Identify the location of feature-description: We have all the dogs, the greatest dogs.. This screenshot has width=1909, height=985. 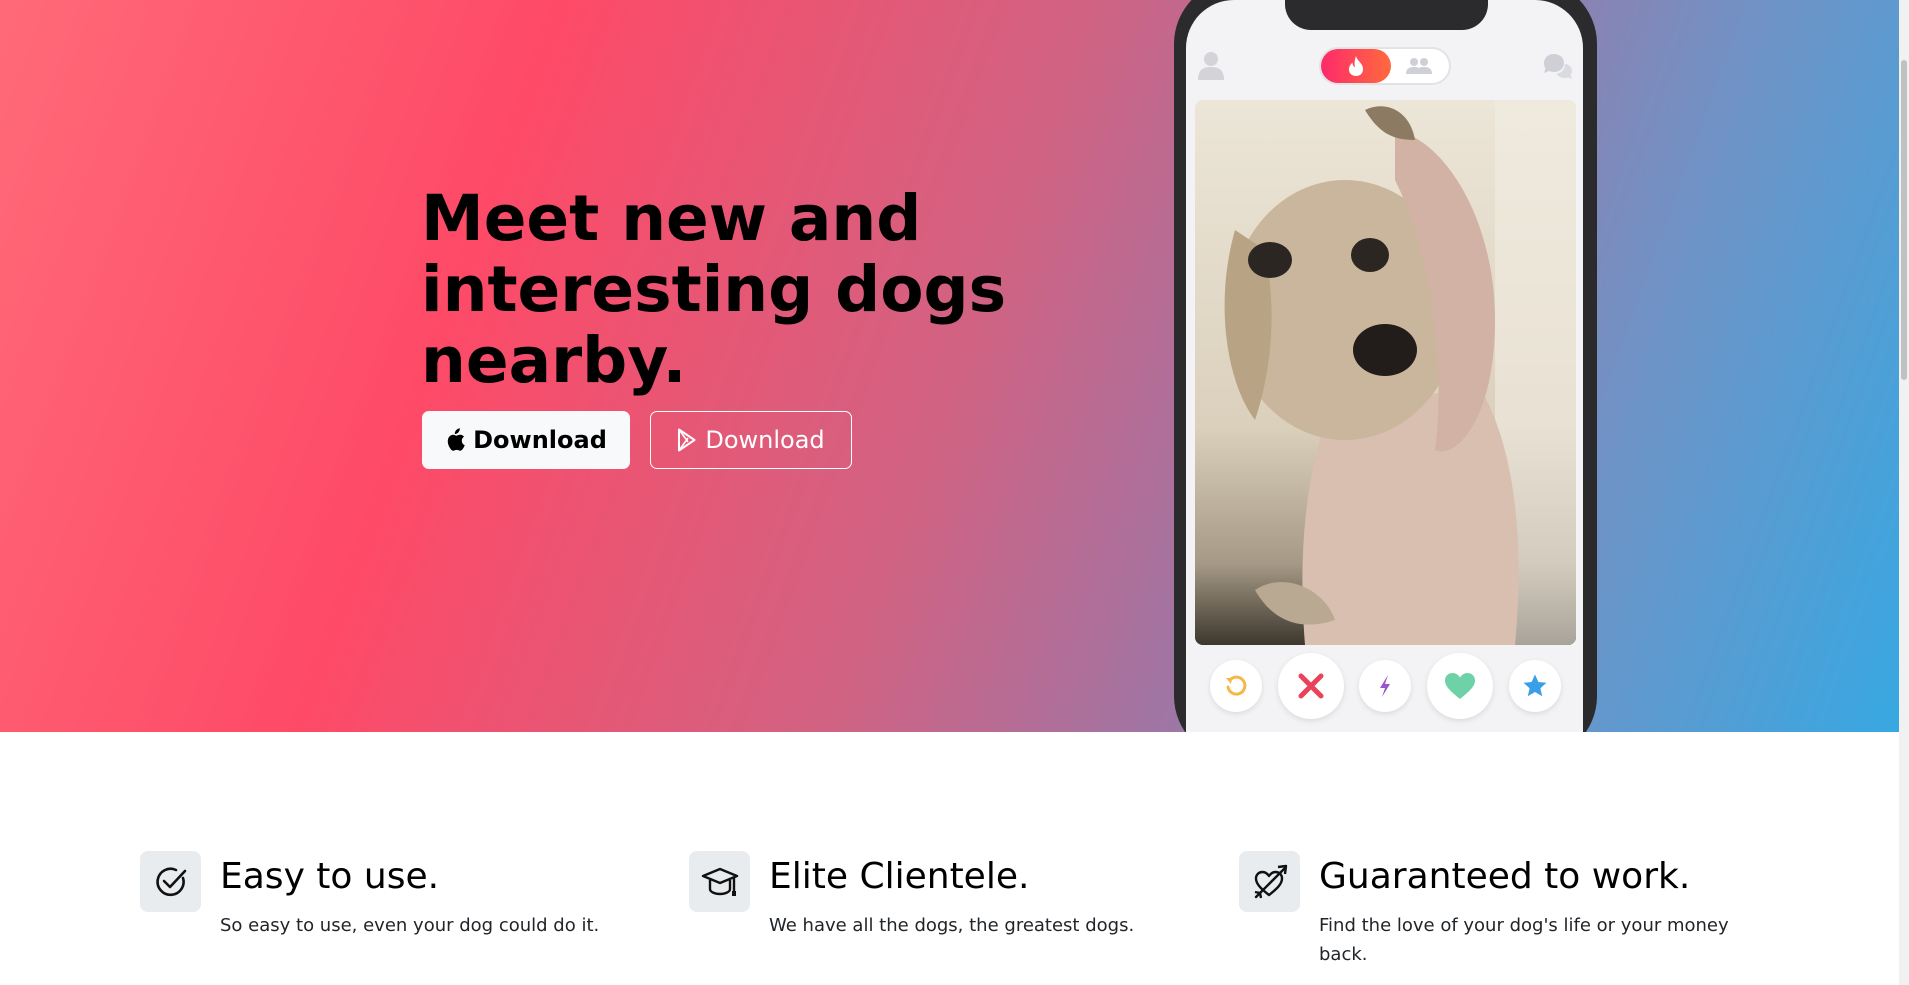
(952, 925).